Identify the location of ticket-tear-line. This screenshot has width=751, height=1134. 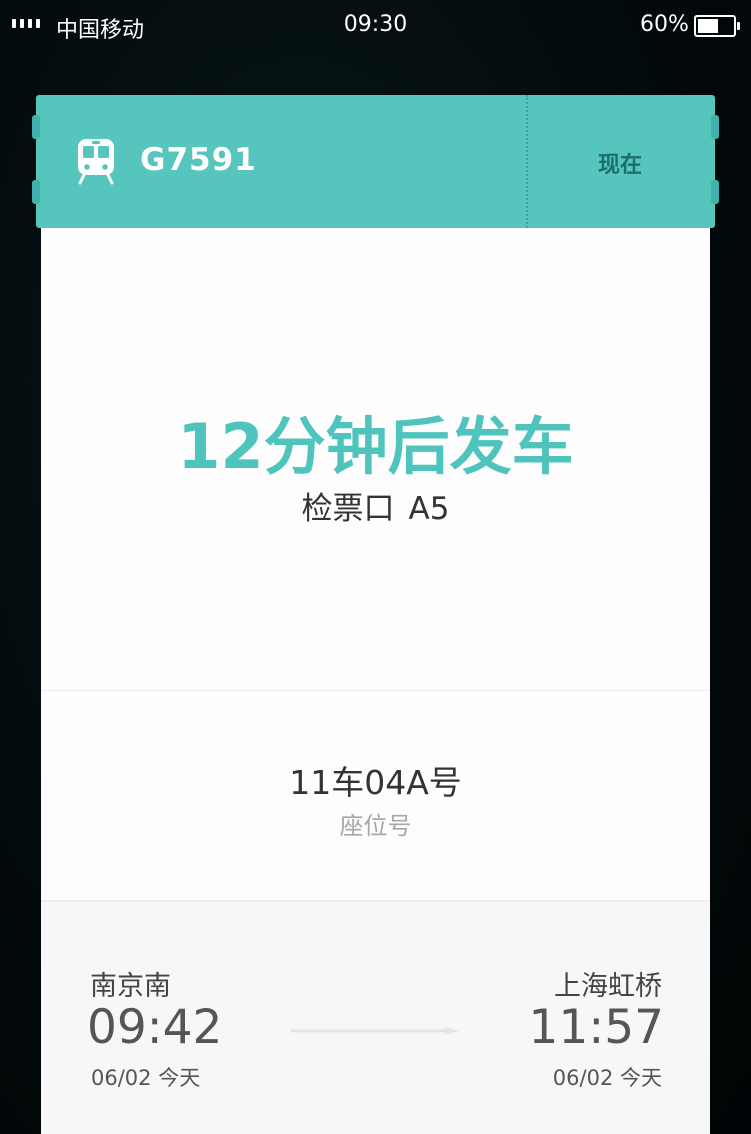
(527, 161).